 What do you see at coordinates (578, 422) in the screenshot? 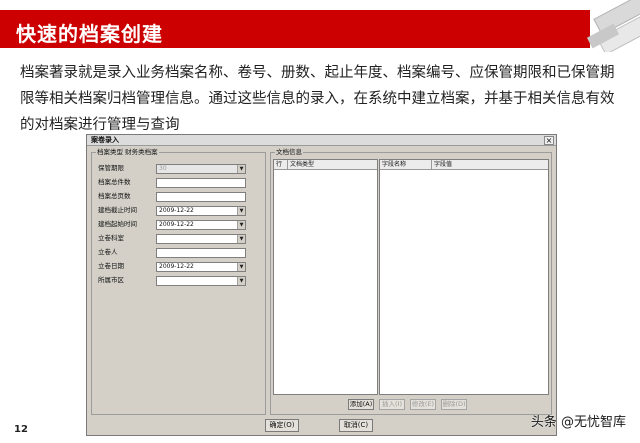
I see `watermark-text: 头条 @无忧智库` at bounding box center [578, 422].